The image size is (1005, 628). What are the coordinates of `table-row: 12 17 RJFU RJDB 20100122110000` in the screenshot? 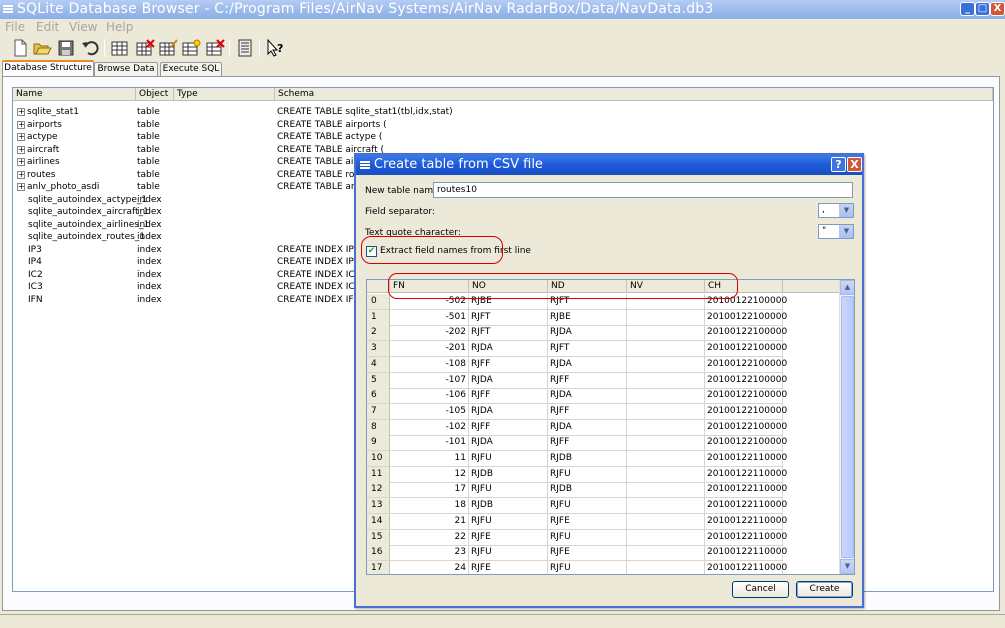 It's located at (603, 490).